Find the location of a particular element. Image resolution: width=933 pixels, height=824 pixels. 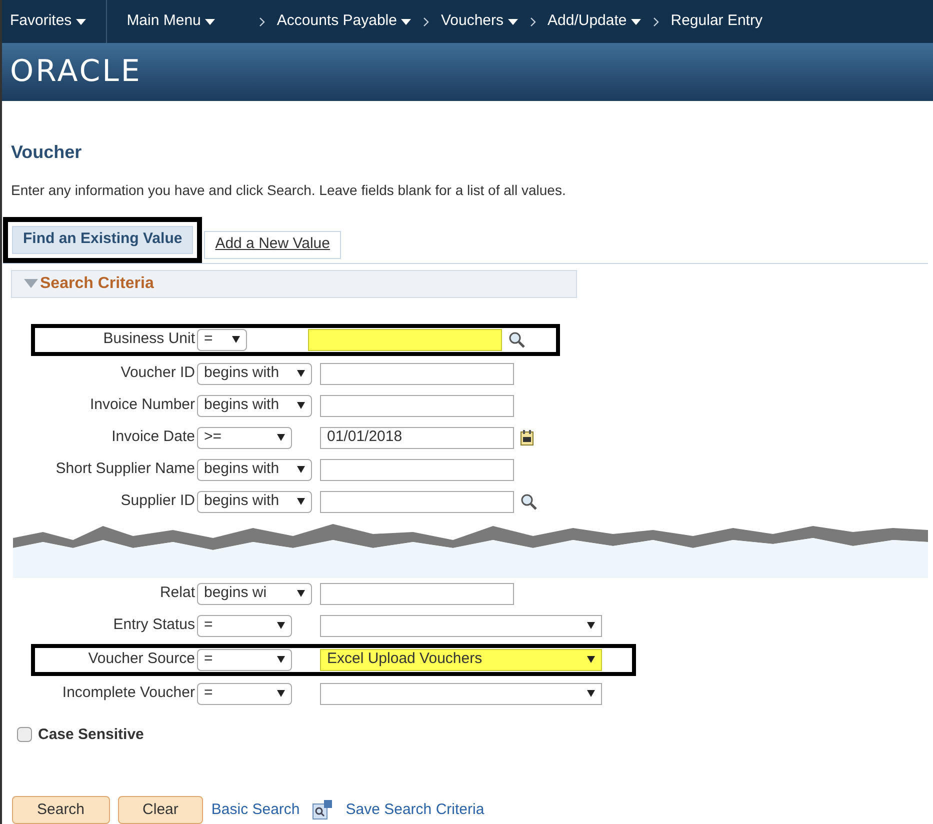

value-field: 01/01/2018 is located at coordinates (417, 437).